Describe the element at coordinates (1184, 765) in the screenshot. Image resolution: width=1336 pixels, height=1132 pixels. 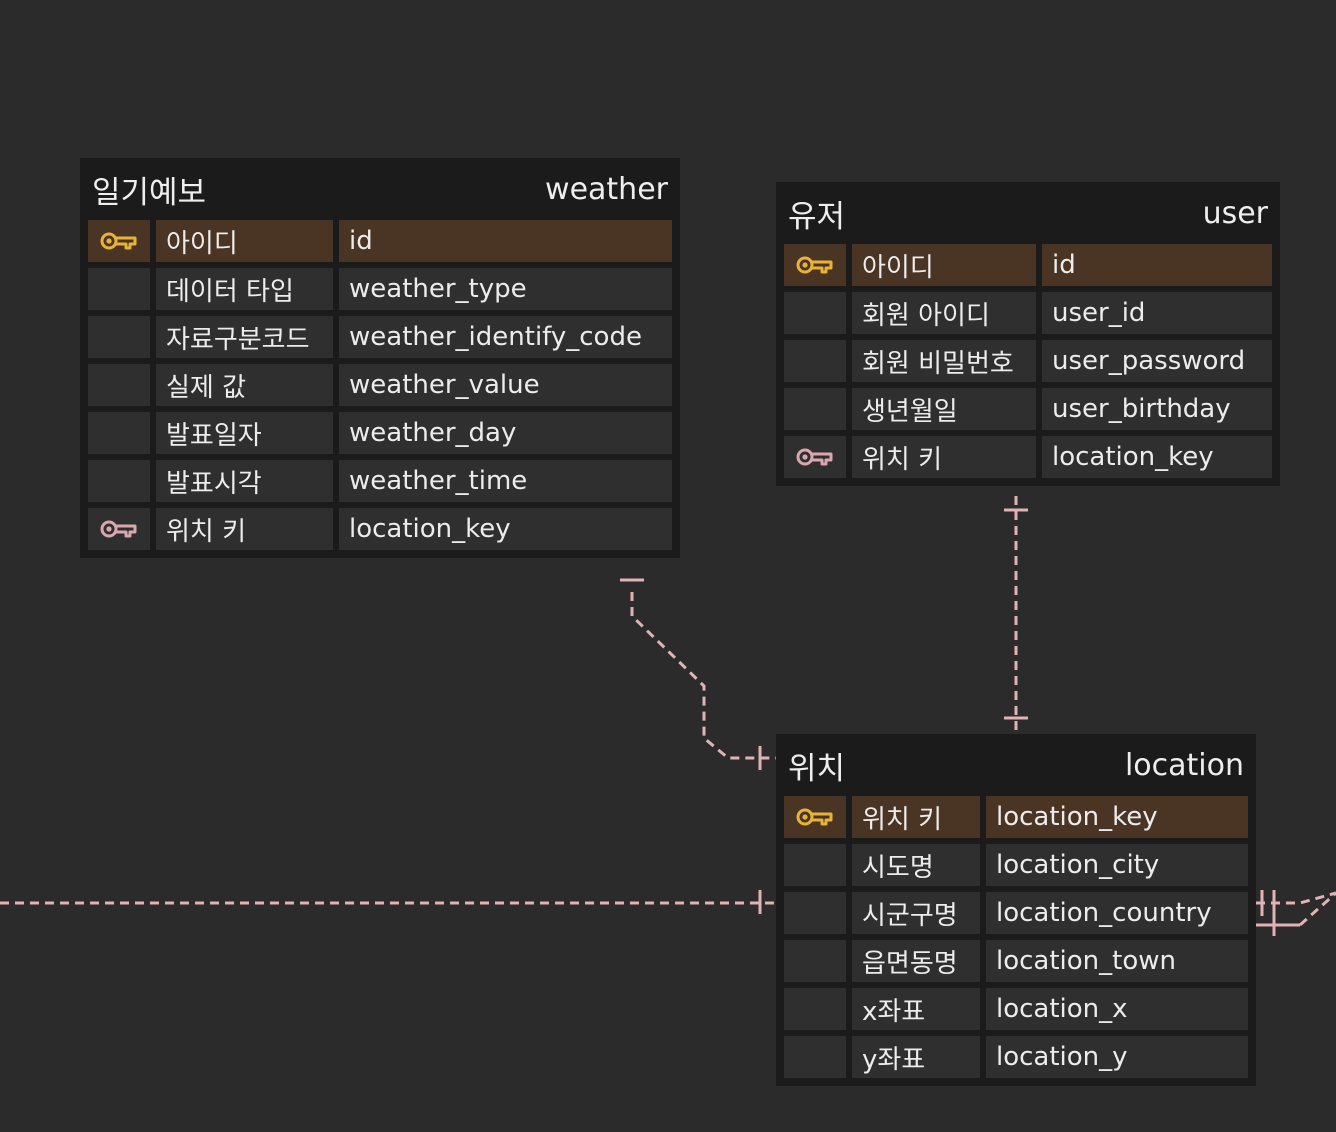
I see `table-title-en: location` at that location.